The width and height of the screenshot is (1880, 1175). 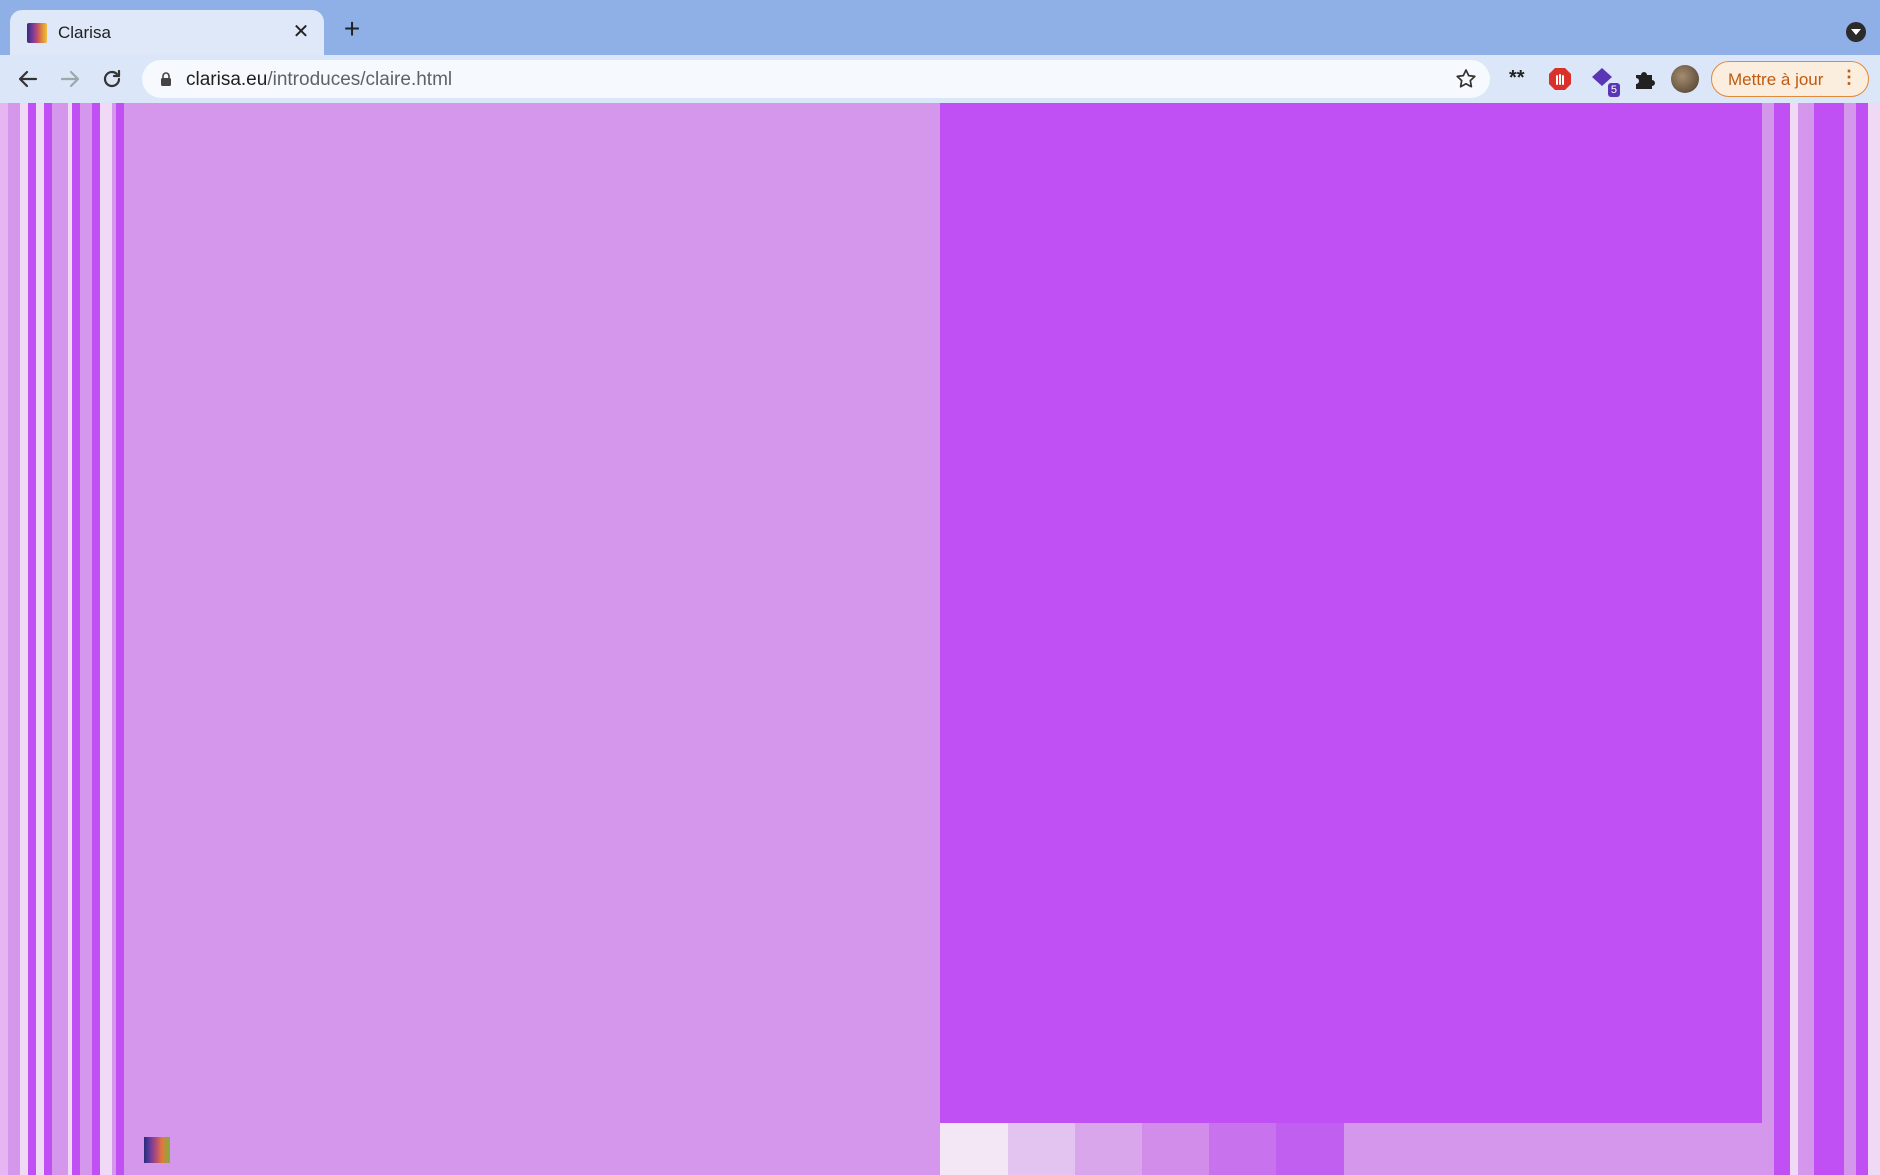 I want to click on reload-button, so click(x=112, y=79).